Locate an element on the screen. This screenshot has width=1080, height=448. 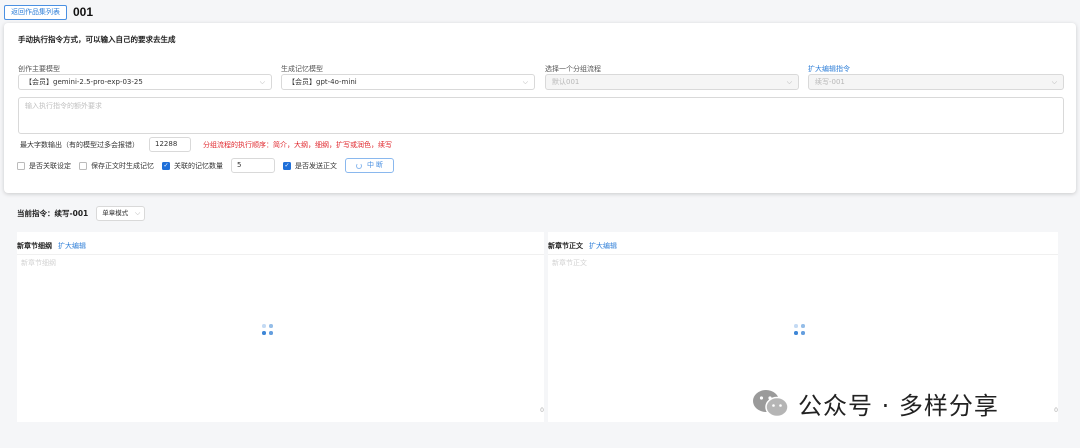
watermark-text: 公众号 · 多样分享 is located at coordinates (898, 406).